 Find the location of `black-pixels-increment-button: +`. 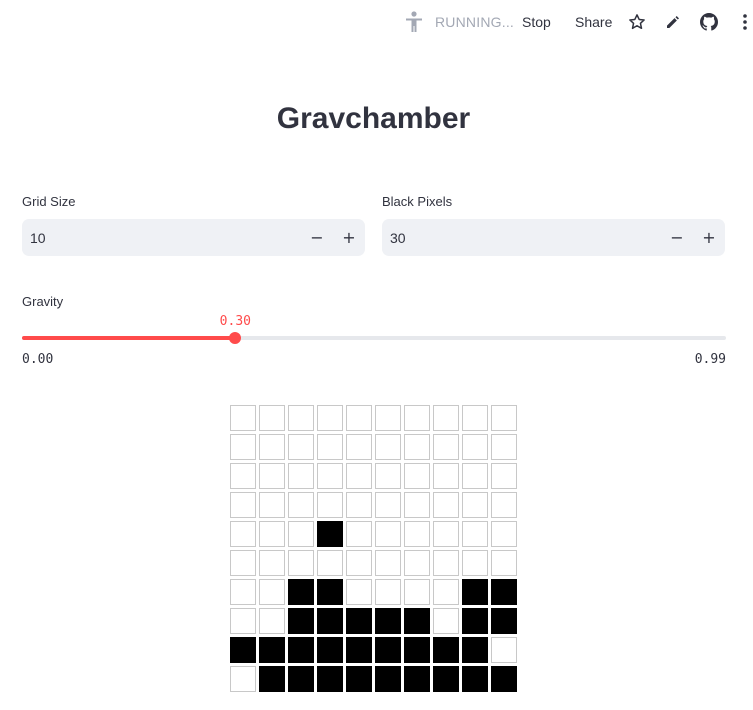

black-pixels-increment-button: + is located at coordinates (709, 237).